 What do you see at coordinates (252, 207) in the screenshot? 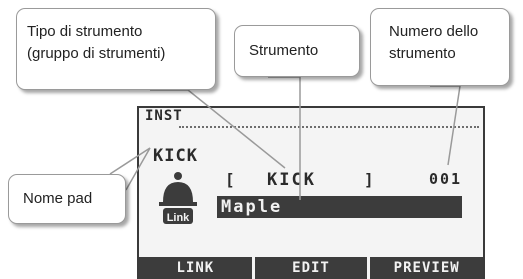
I see `instrument-name: Maple` at bounding box center [252, 207].